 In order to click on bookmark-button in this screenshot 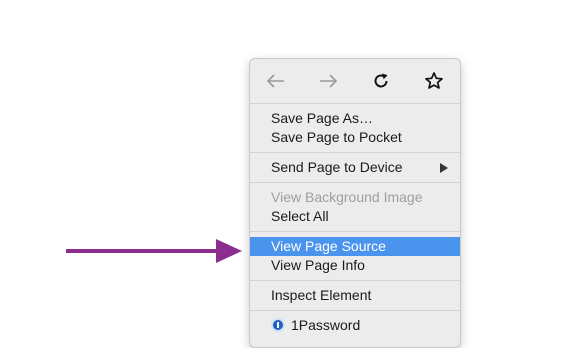, I will do `click(434, 81)`.